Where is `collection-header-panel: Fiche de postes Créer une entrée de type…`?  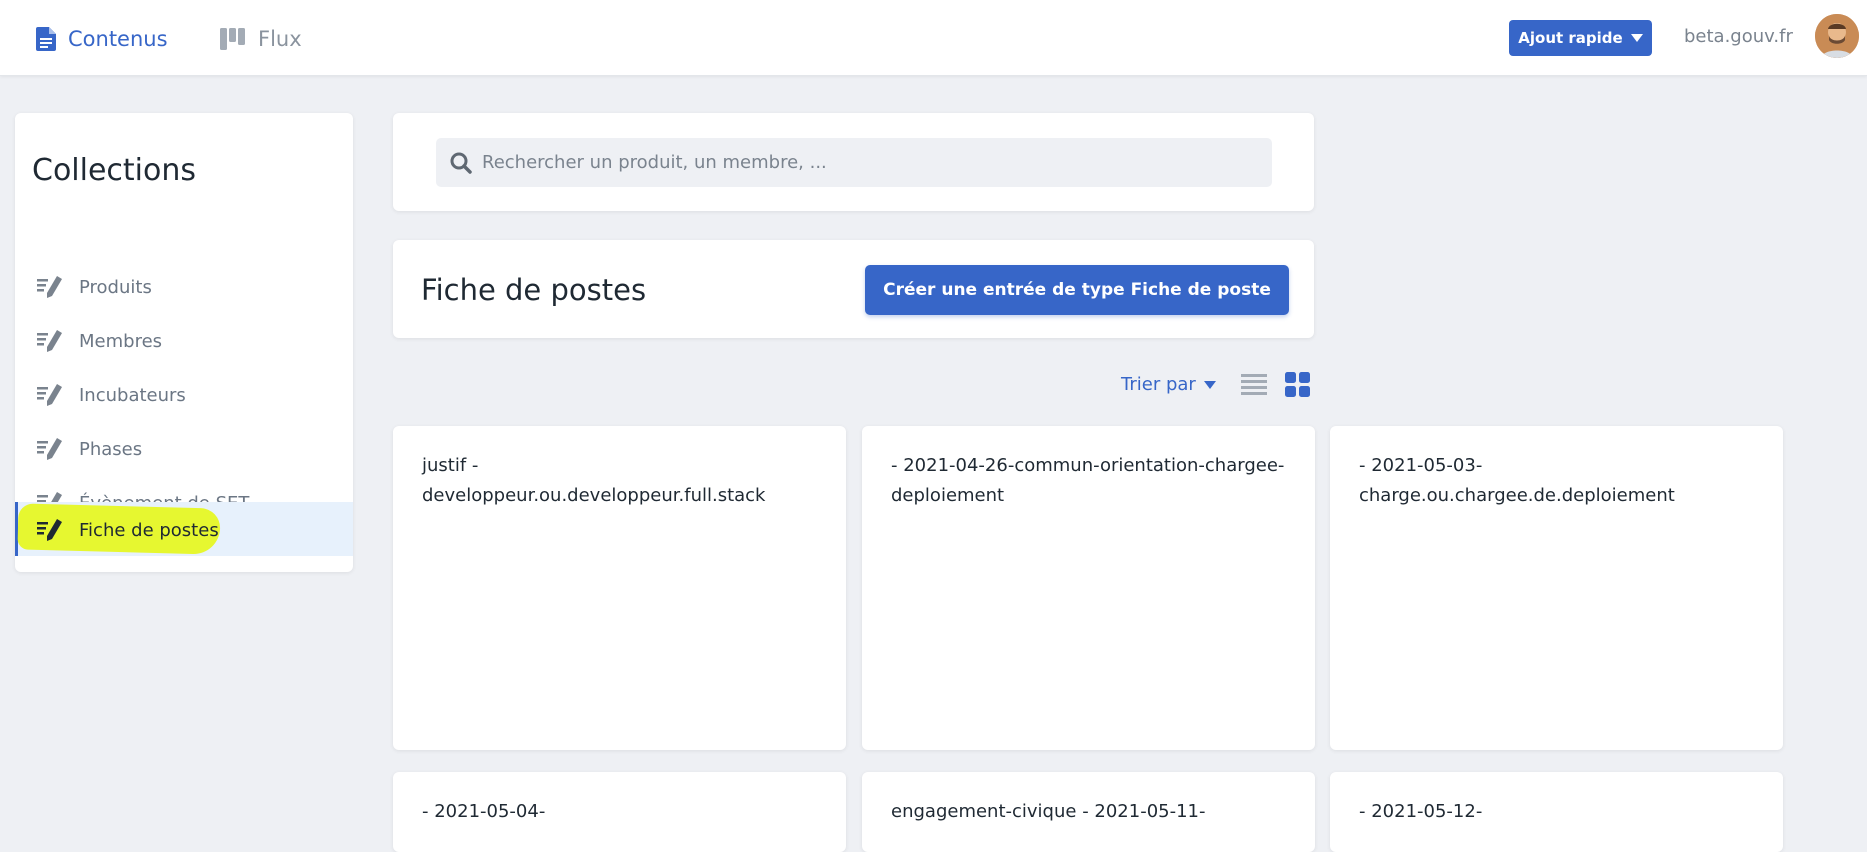 collection-header-panel: Fiche de postes Créer une entrée de type… is located at coordinates (853, 289).